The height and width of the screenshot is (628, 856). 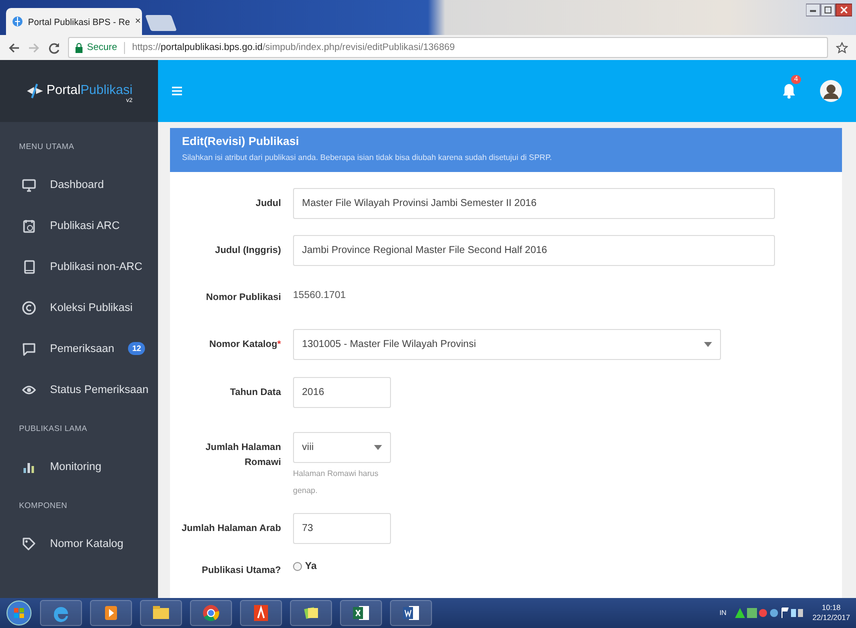 I want to click on tab-title: Portal Publikasi BPS - Re, so click(x=79, y=21).